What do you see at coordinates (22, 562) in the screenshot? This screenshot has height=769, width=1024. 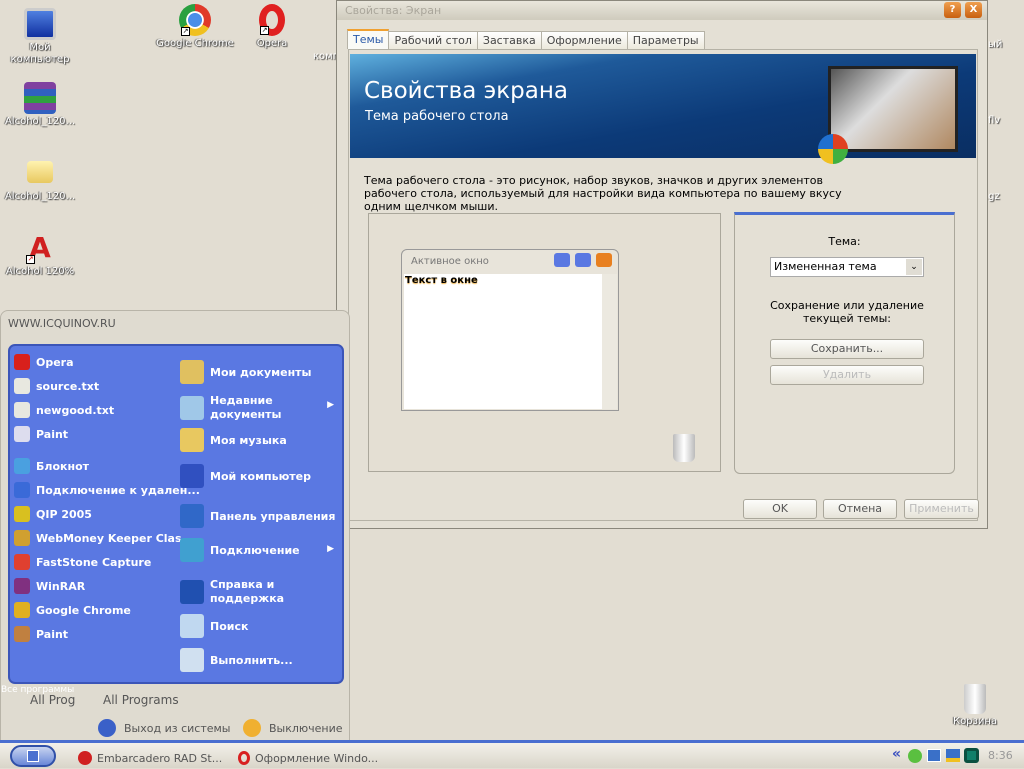 I see `faststone-icon` at bounding box center [22, 562].